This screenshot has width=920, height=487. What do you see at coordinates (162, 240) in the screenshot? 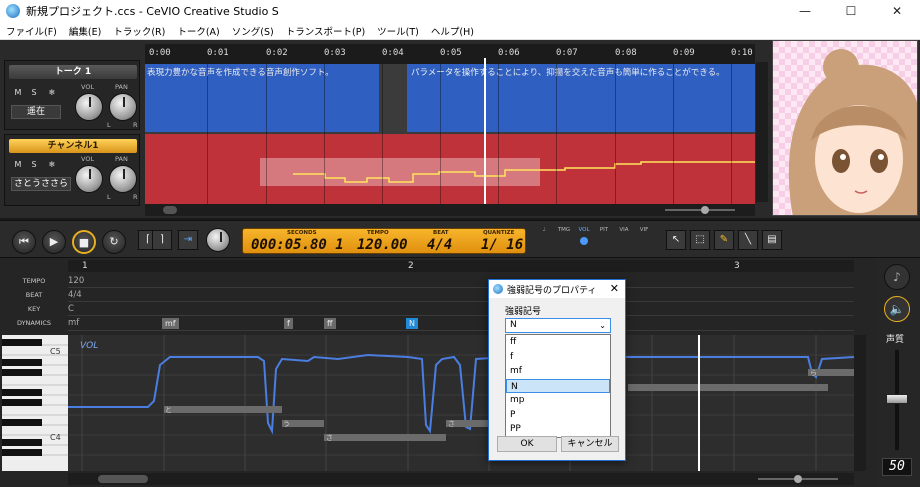
I see `marker-right-icon: ⌉` at bounding box center [162, 240].